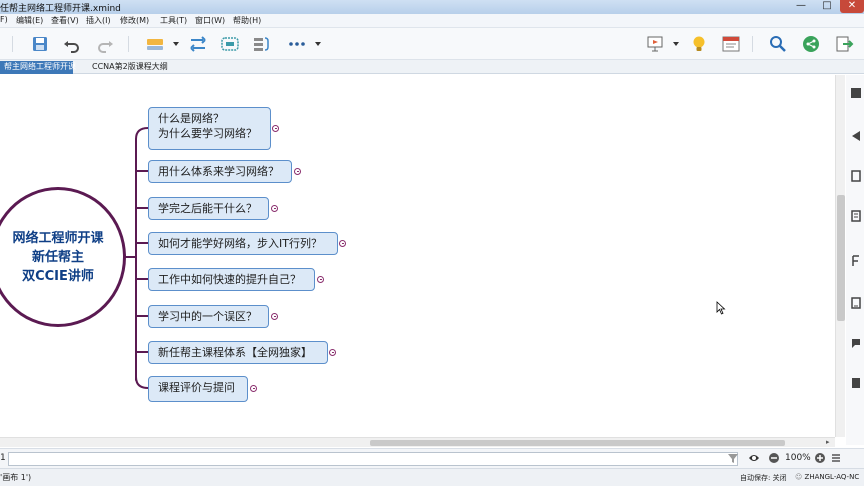 Image resolution: width=864 pixels, height=486 pixels. I want to click on topic-line: 学习中的一个误区？, so click(207, 316).